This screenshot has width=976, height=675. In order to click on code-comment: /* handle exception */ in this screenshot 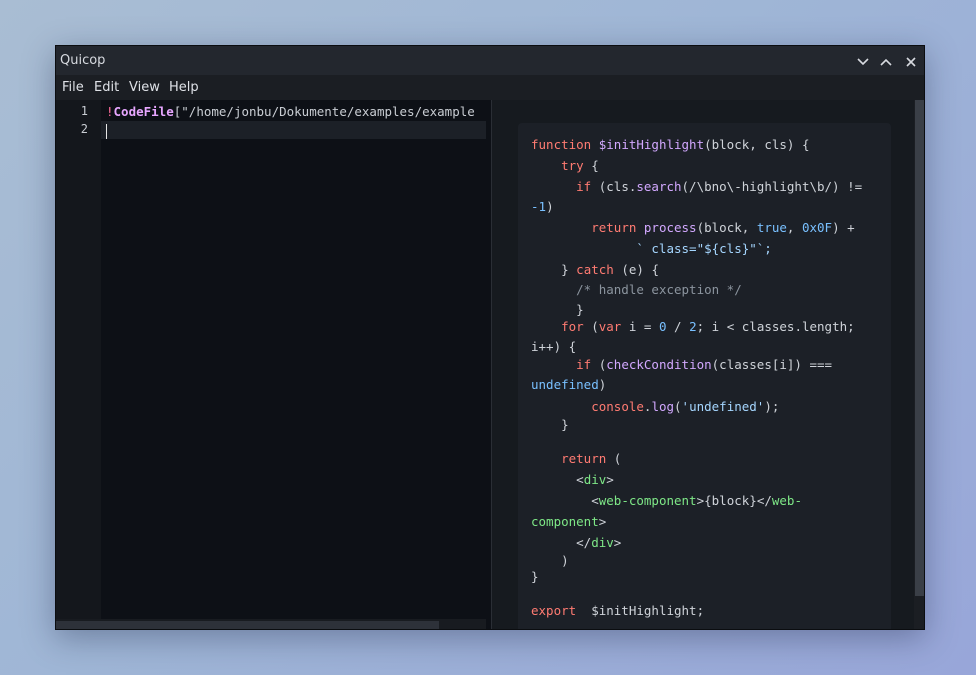, I will do `click(659, 289)`.